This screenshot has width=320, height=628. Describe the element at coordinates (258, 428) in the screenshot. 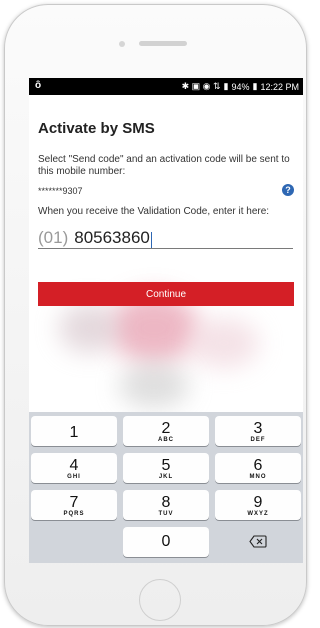

I see `key-number: 3` at that location.